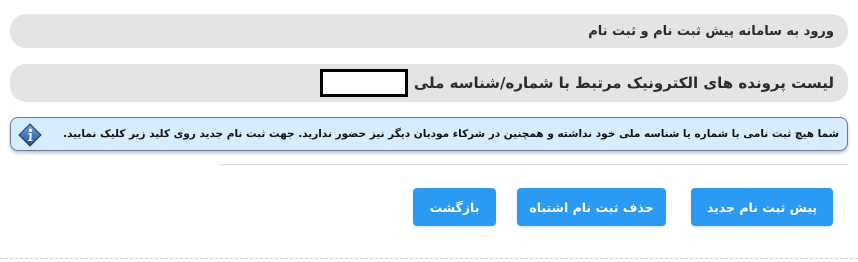 This screenshot has width=858, height=262. What do you see at coordinates (363, 83) in the screenshot?
I see `national-id-redacted` at bounding box center [363, 83].